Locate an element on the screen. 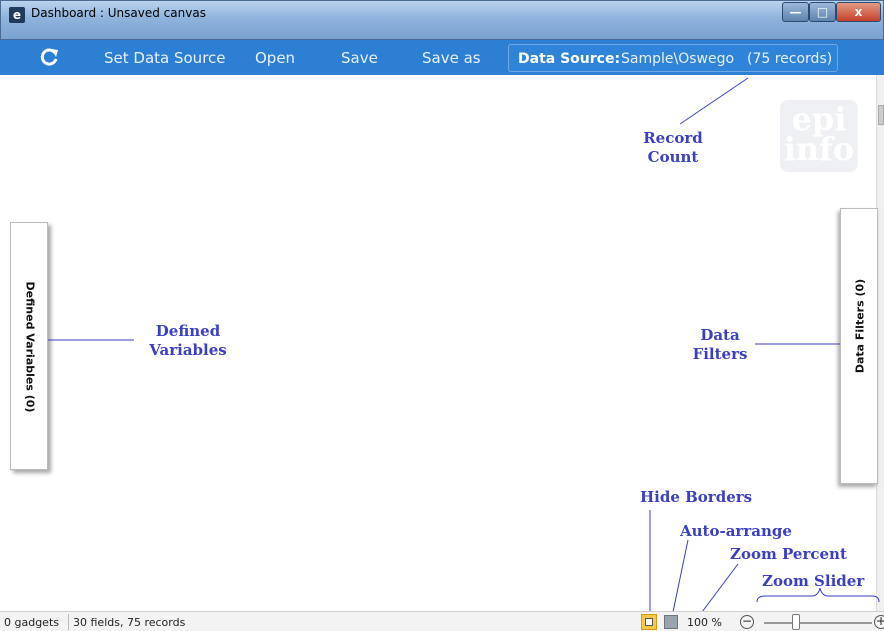  save-button: Save is located at coordinates (359, 58).